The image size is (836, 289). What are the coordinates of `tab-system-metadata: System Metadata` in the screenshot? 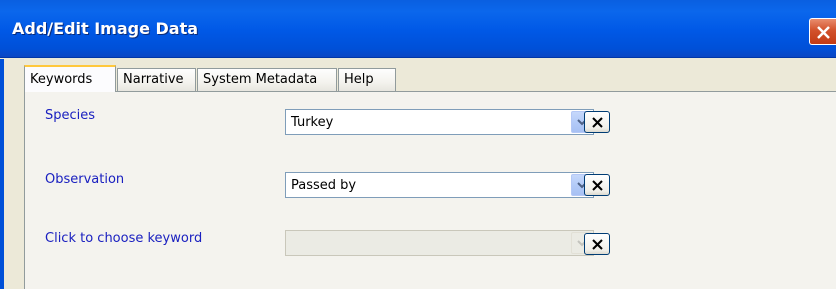 It's located at (267, 79).